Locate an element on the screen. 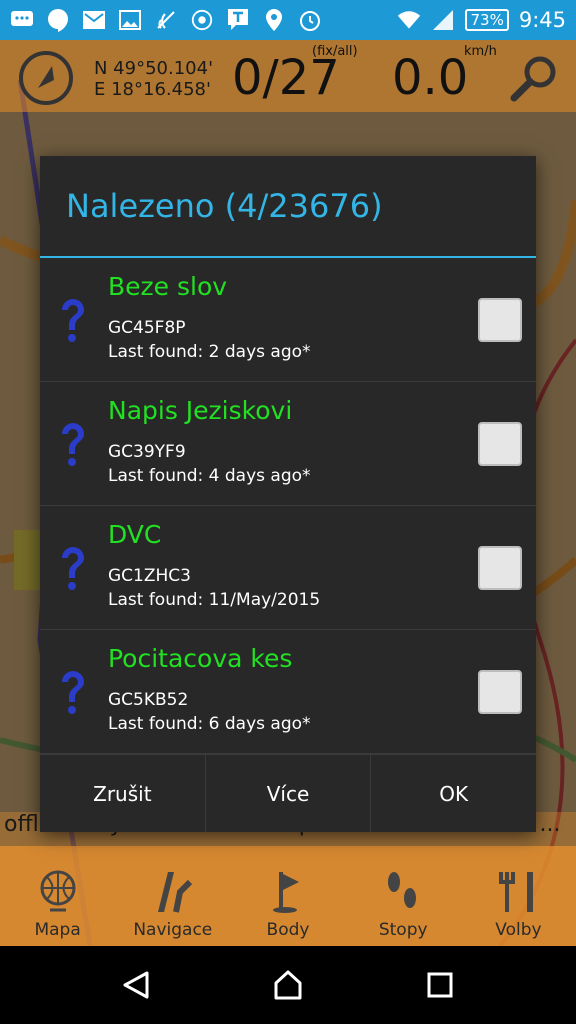 The width and height of the screenshot is (576, 1024). cache-last-found: Last found: 6 days ago* is located at coordinates (209, 724).